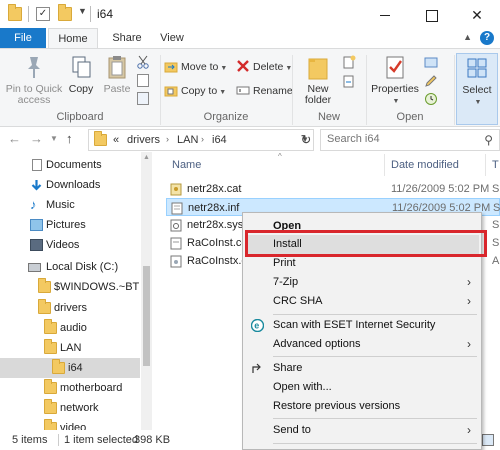 This screenshot has width=500, height=450. Describe the element at coordinates (333, 189) in the screenshot. I see `file-row: netr28x.cat 11/26/2009 5:02 PM S` at that location.